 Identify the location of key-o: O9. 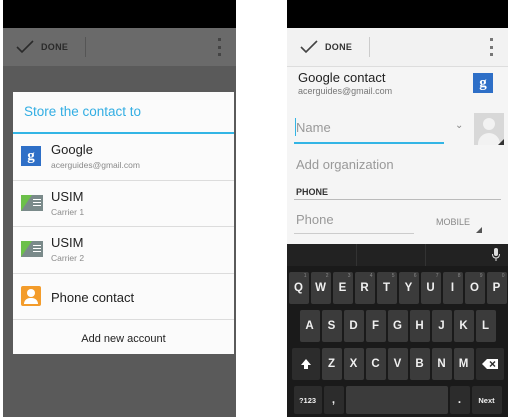
(474, 288).